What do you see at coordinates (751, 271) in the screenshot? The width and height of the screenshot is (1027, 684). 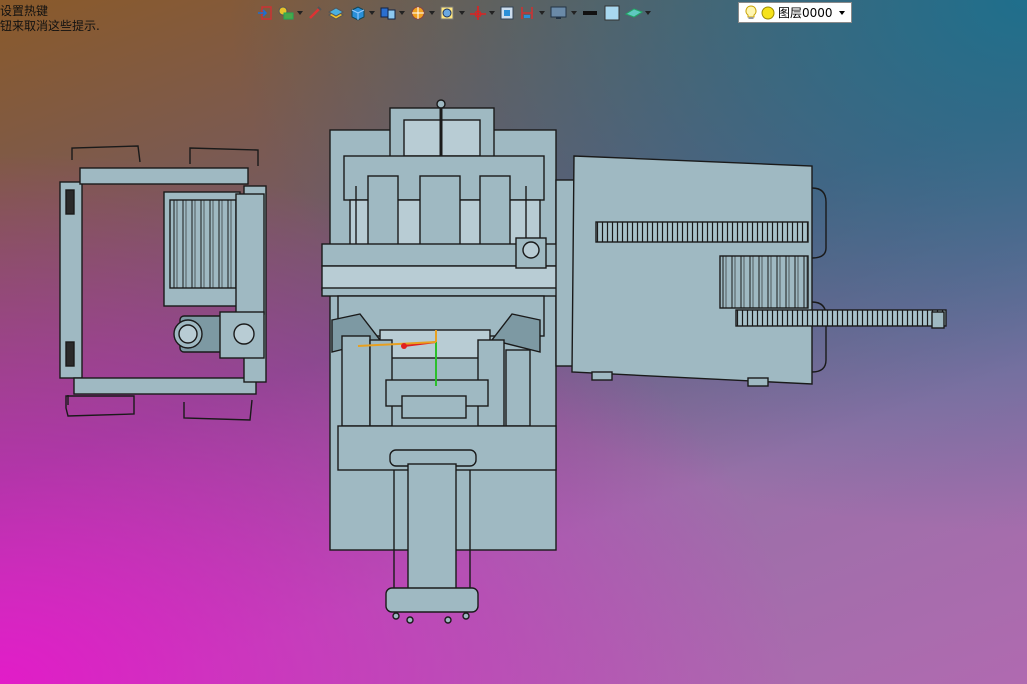 I see `right-tray-assembly` at bounding box center [751, 271].